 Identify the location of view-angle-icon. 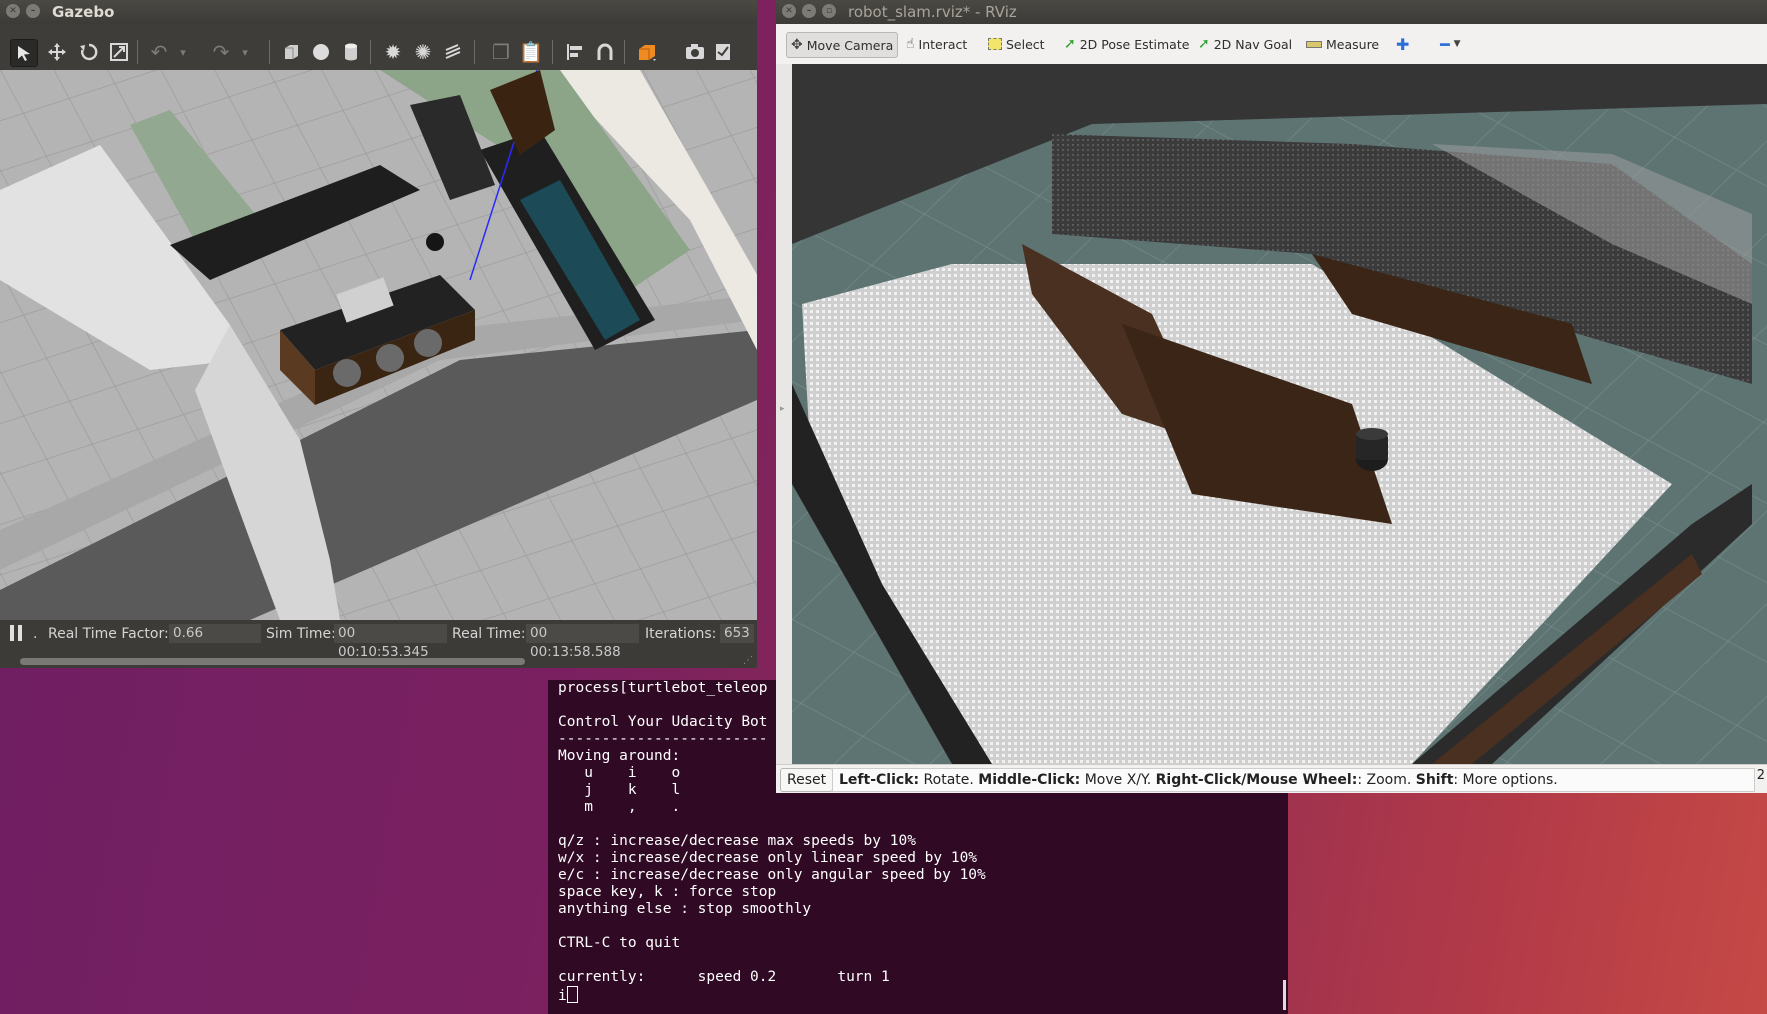
(647, 52).